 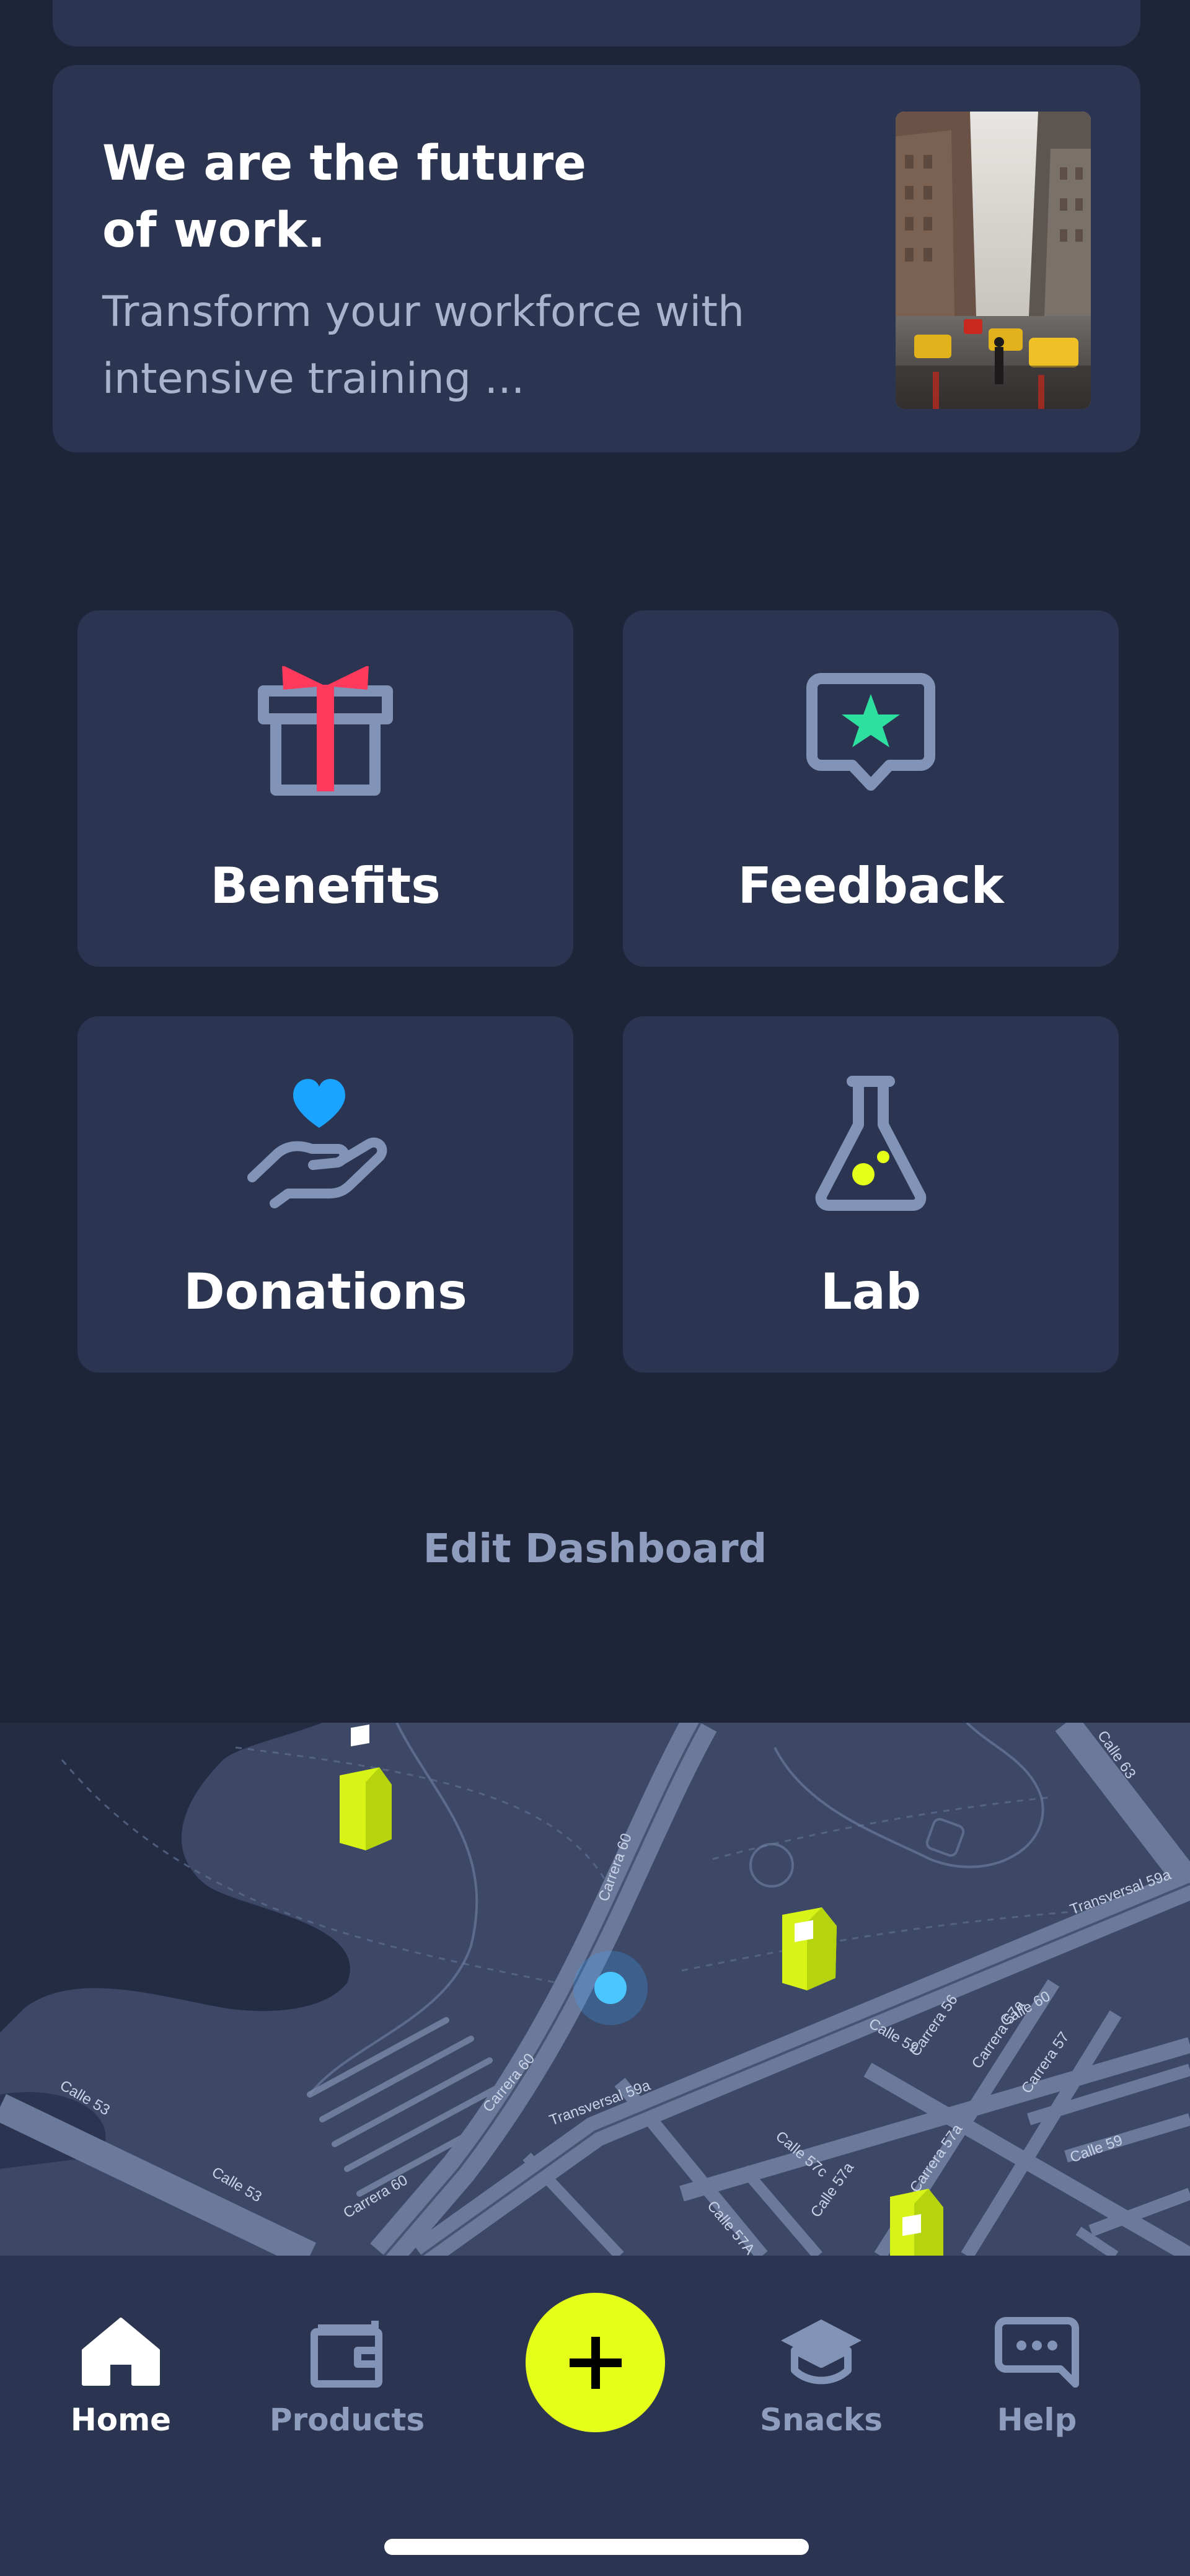 I want to click on donations-label: Donations, so click(x=325, y=1292).